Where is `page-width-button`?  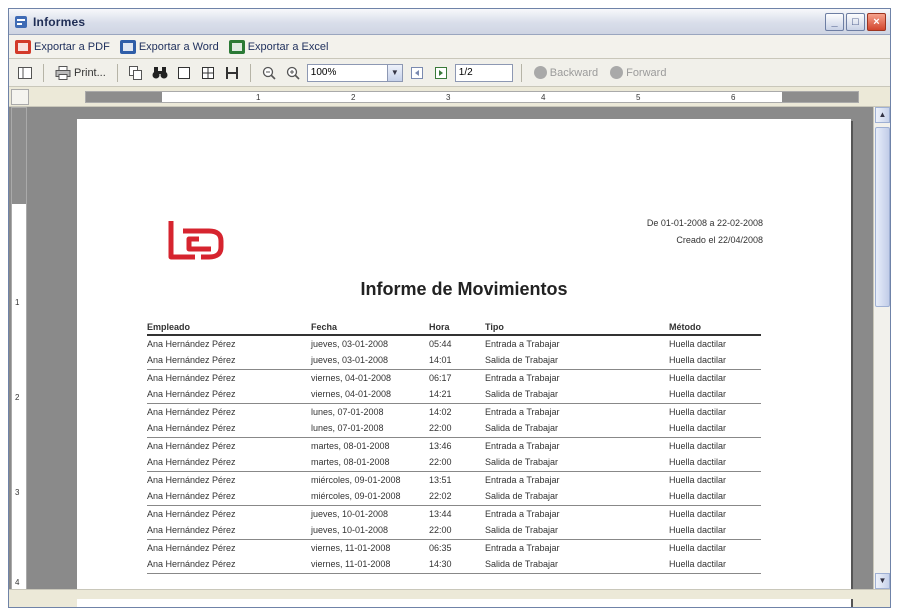 page-width-button is located at coordinates (232, 73).